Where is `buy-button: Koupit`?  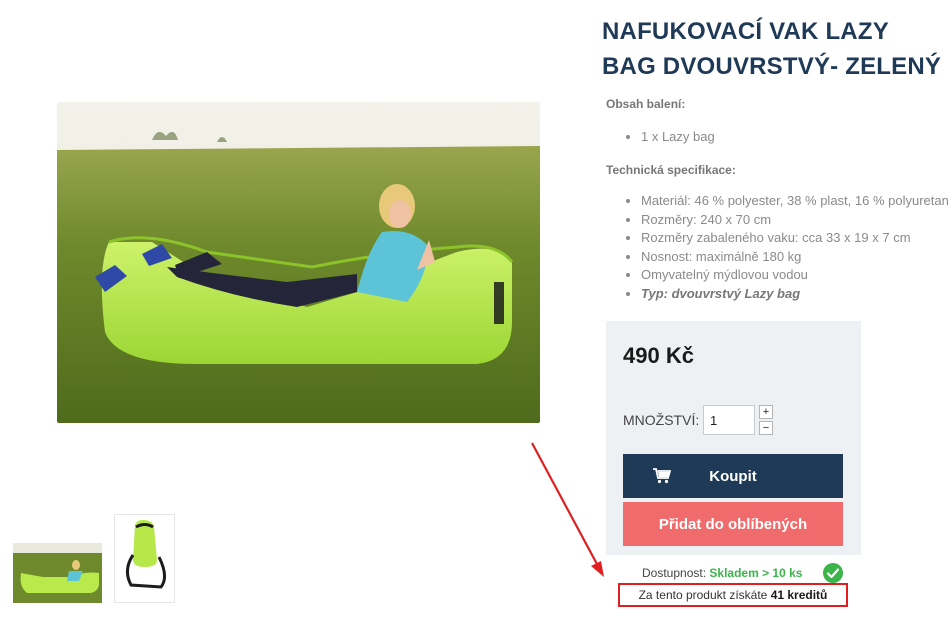
buy-button: Koupit is located at coordinates (733, 476).